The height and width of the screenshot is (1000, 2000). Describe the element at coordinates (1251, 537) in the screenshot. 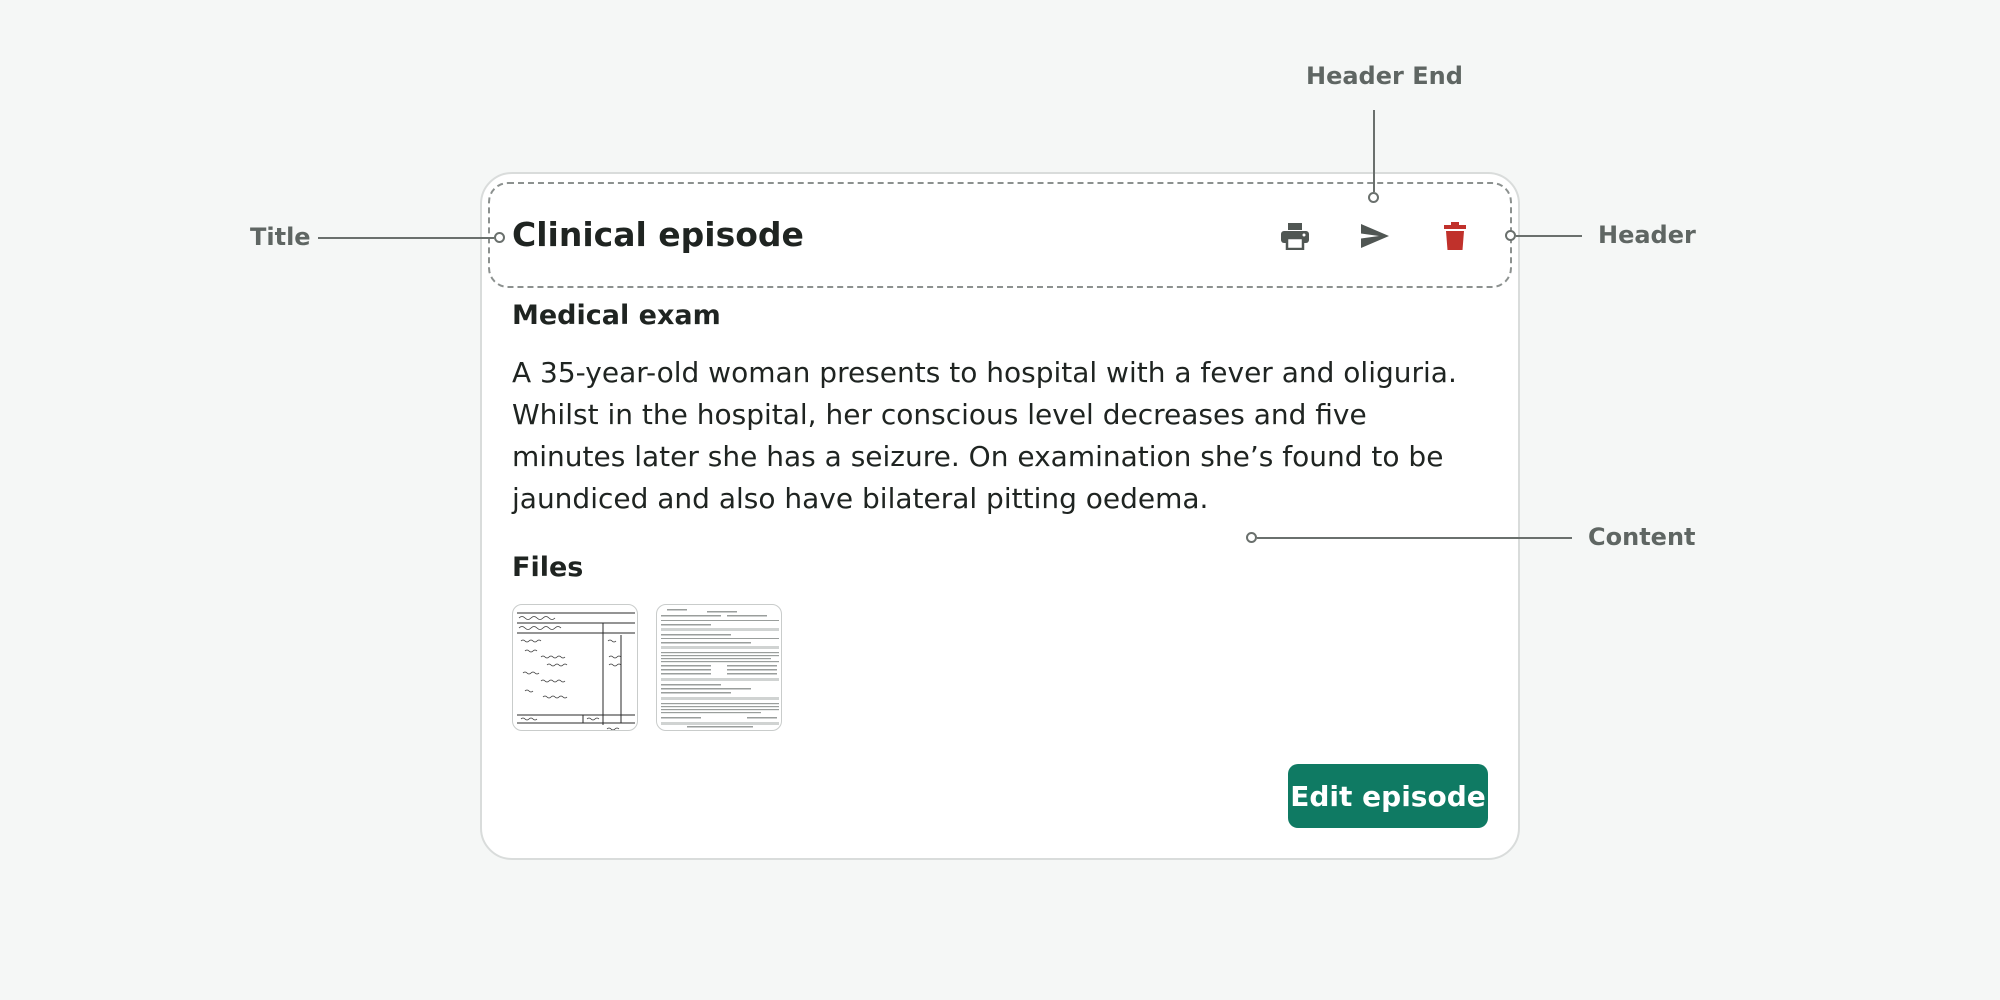

I see `annotation-content-marker` at that location.